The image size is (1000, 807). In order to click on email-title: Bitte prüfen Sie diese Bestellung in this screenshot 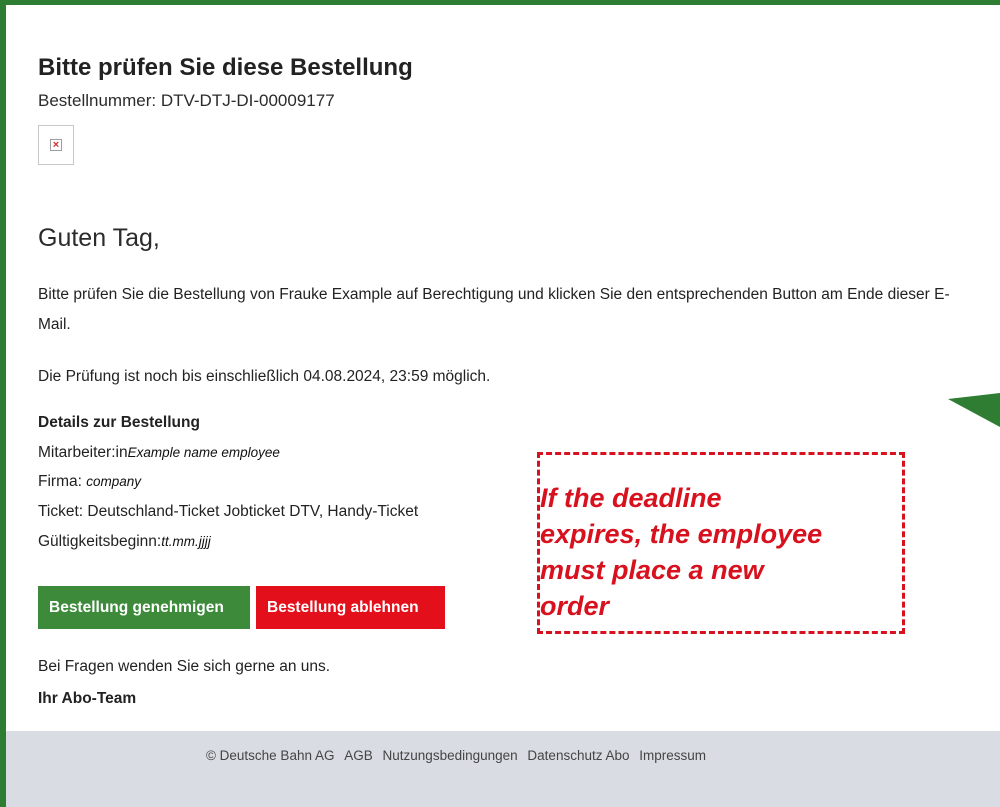, I will do `click(225, 67)`.